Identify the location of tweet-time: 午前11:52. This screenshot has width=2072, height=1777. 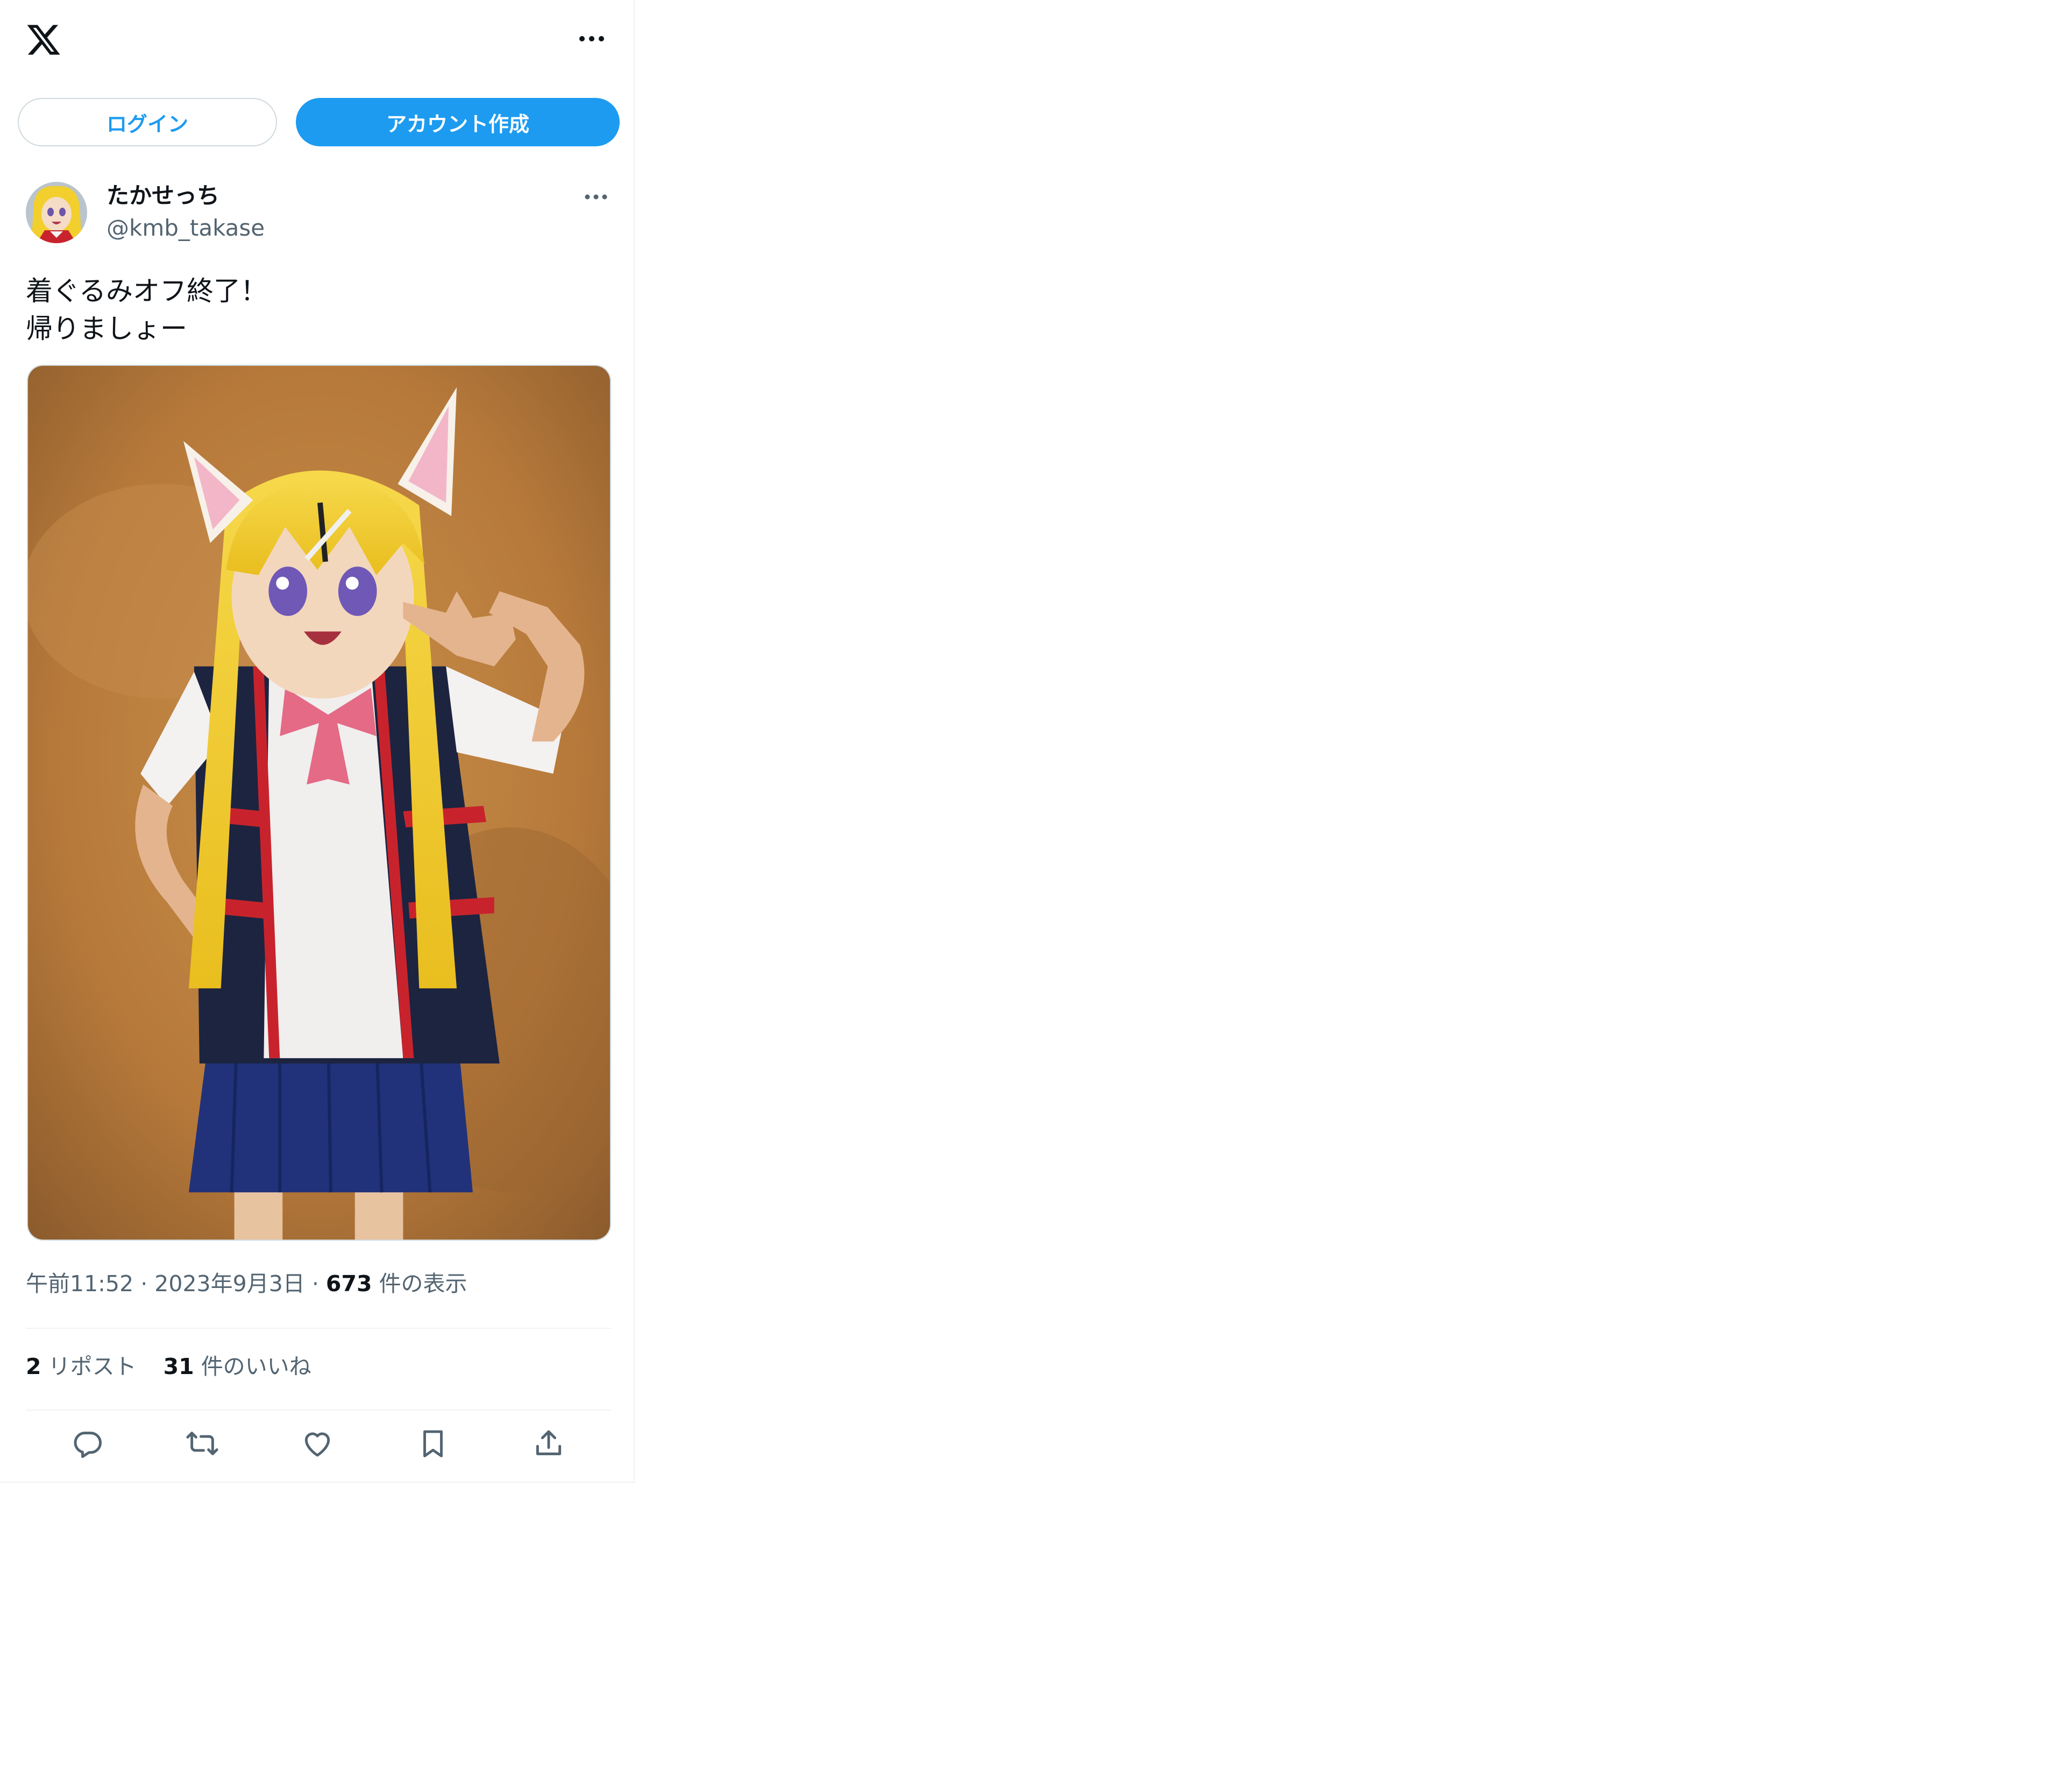
(79, 1284).